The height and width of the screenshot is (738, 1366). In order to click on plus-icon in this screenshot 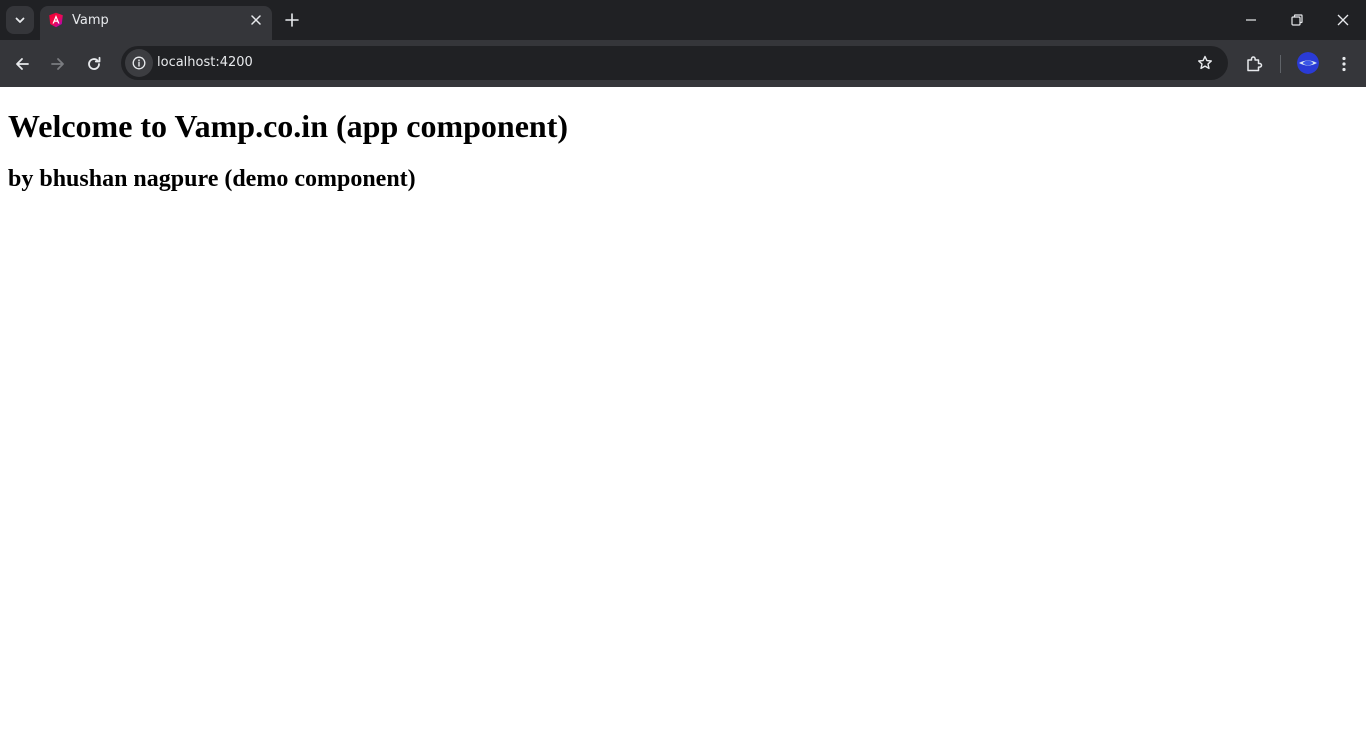, I will do `click(292, 20)`.